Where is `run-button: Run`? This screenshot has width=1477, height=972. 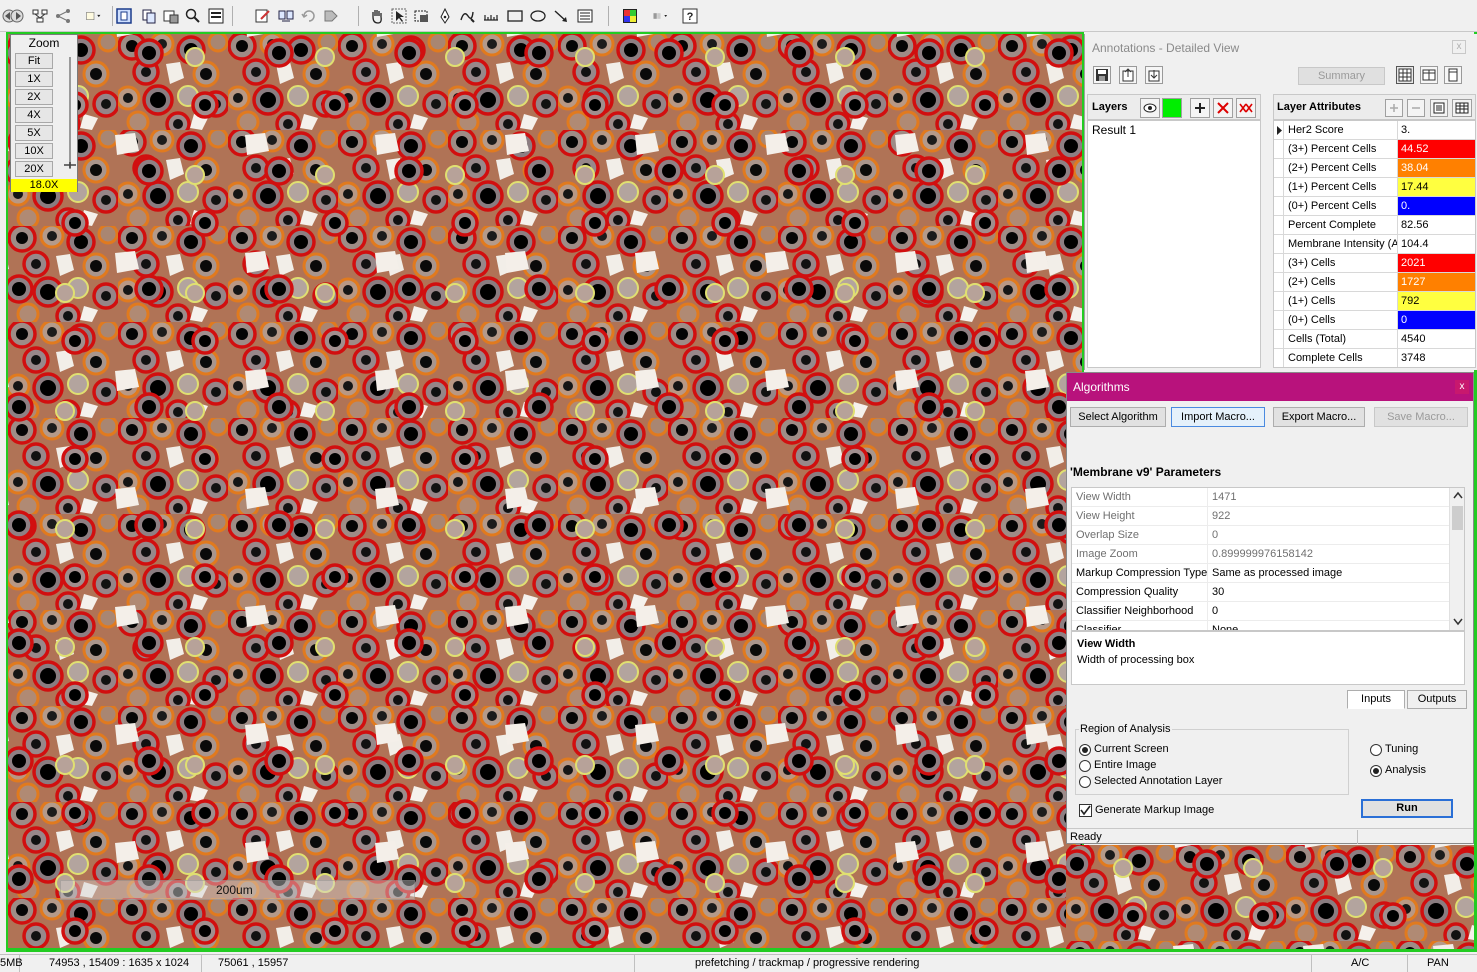 run-button: Run is located at coordinates (1407, 808).